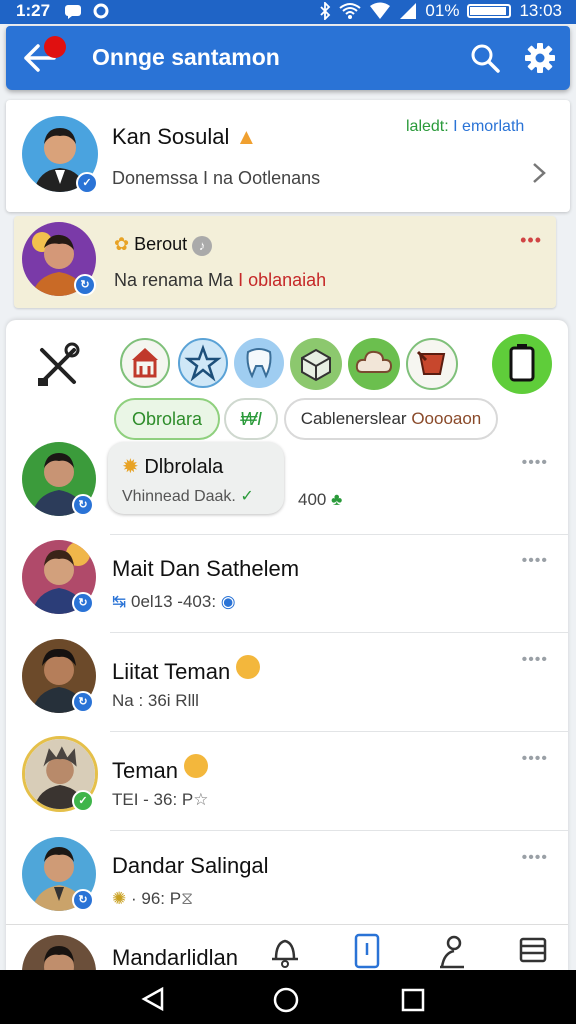 This screenshot has width=576, height=1024. What do you see at coordinates (337, 499) in the screenshot?
I see `plant-icon: ♣` at bounding box center [337, 499].